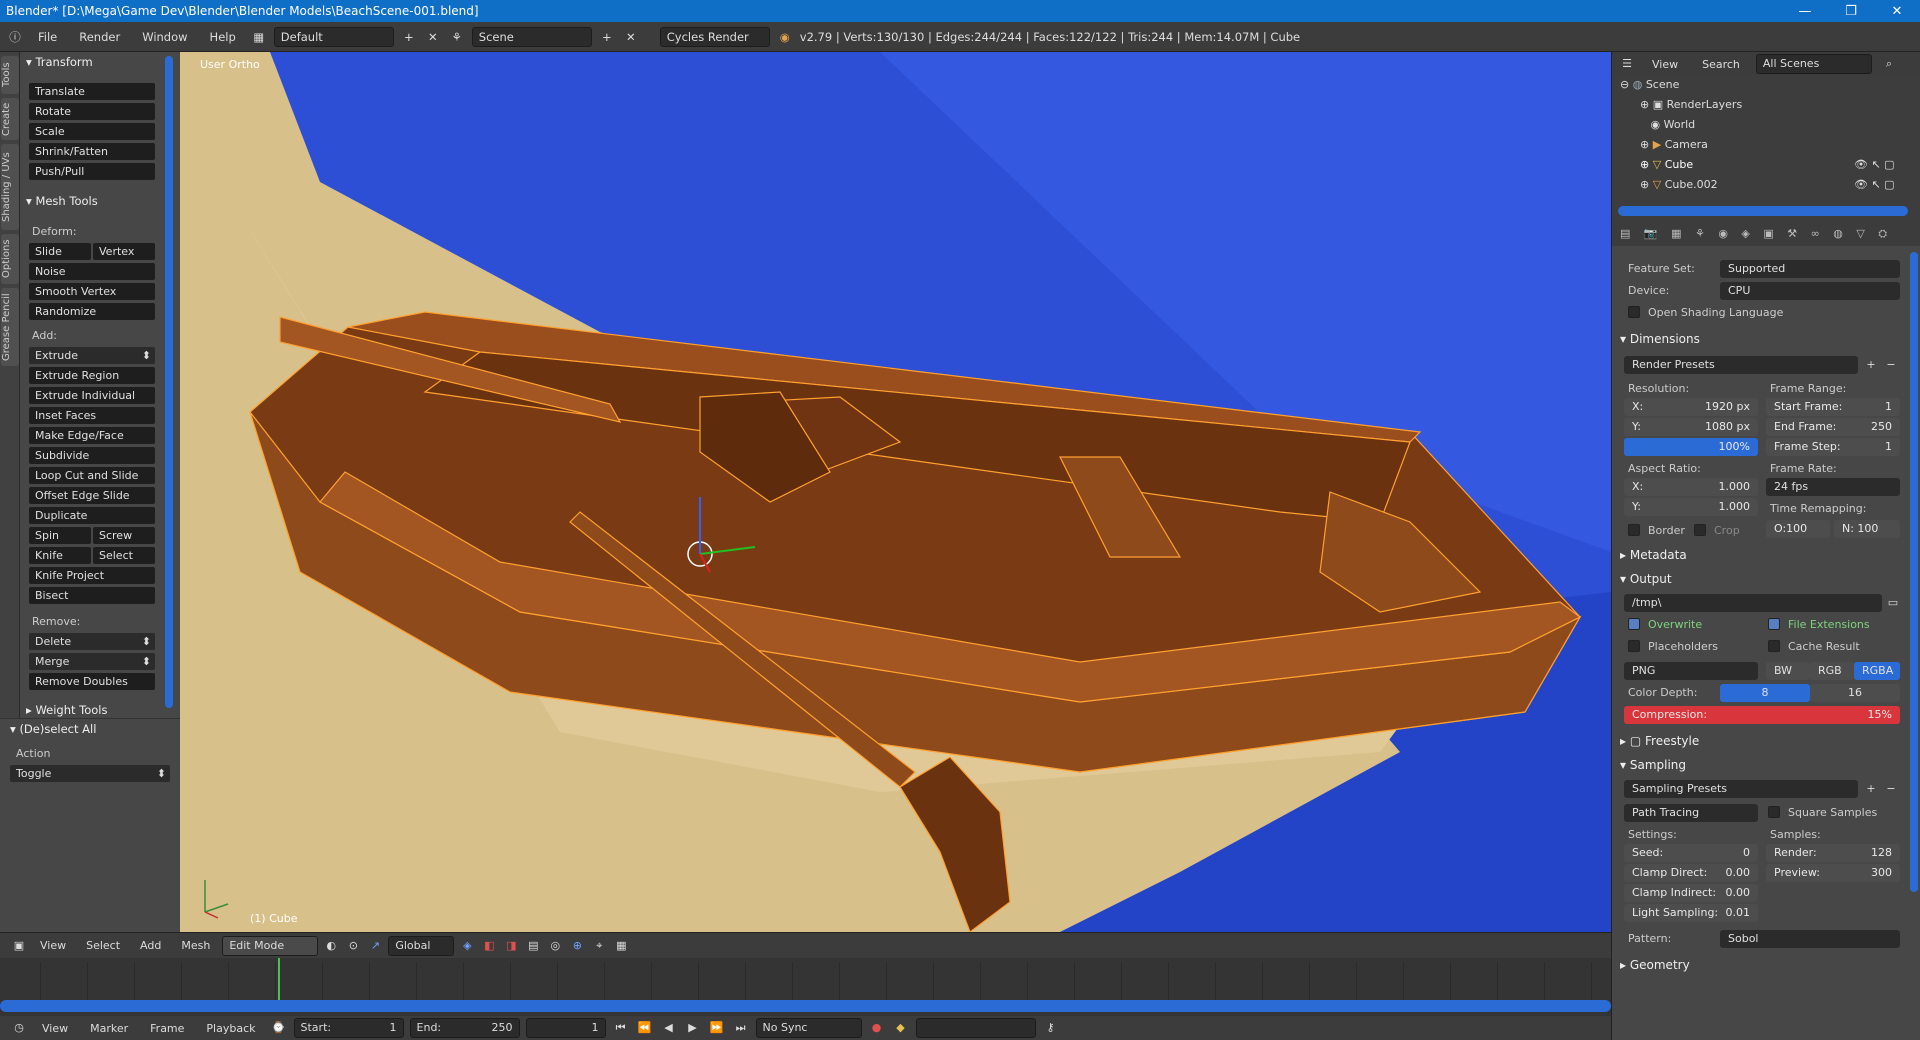 The height and width of the screenshot is (1040, 1920). Describe the element at coordinates (433, 37) in the screenshot. I see `remove-layout-icon: ✕` at that location.